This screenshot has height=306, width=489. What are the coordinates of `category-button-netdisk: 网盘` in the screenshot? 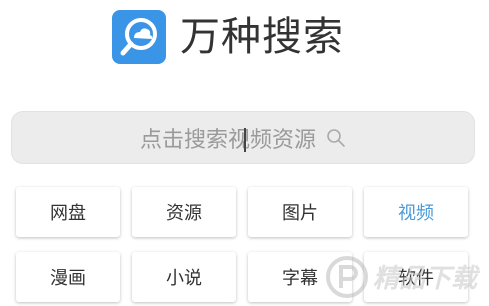 It's located at (68, 212).